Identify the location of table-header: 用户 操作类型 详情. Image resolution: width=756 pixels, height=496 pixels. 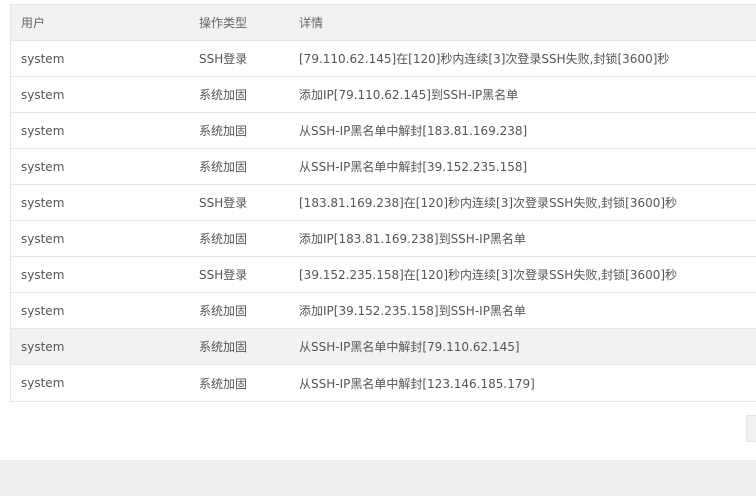
(383, 23).